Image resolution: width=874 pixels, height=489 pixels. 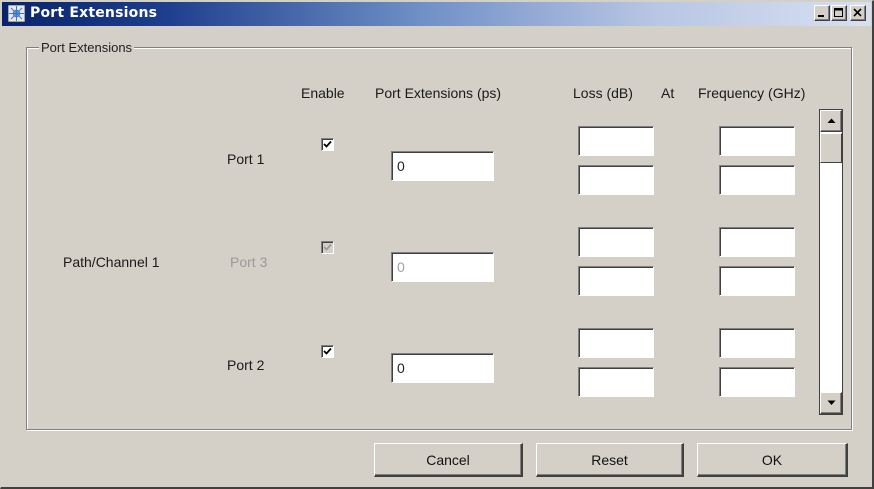 What do you see at coordinates (831, 148) in the screenshot?
I see `scroll-thumb` at bounding box center [831, 148].